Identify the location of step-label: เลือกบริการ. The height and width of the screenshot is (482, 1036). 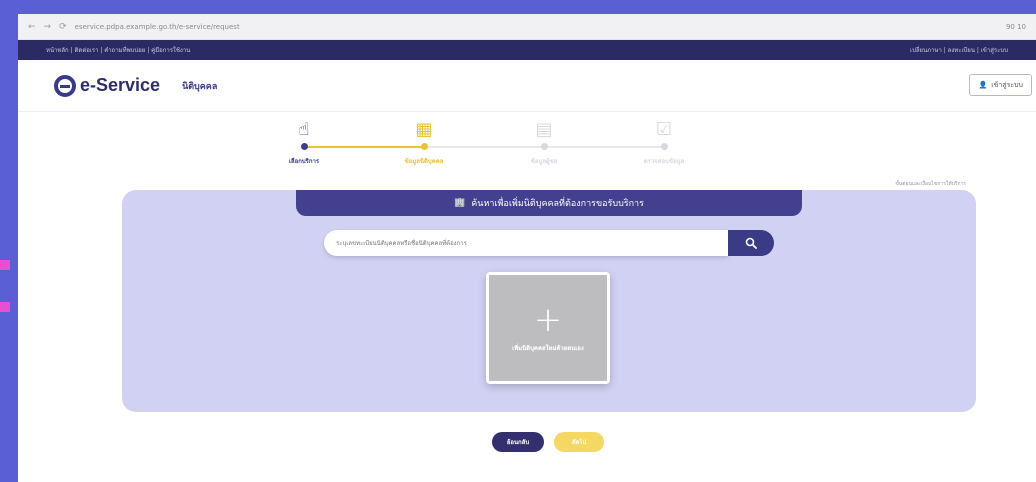
(304, 161).